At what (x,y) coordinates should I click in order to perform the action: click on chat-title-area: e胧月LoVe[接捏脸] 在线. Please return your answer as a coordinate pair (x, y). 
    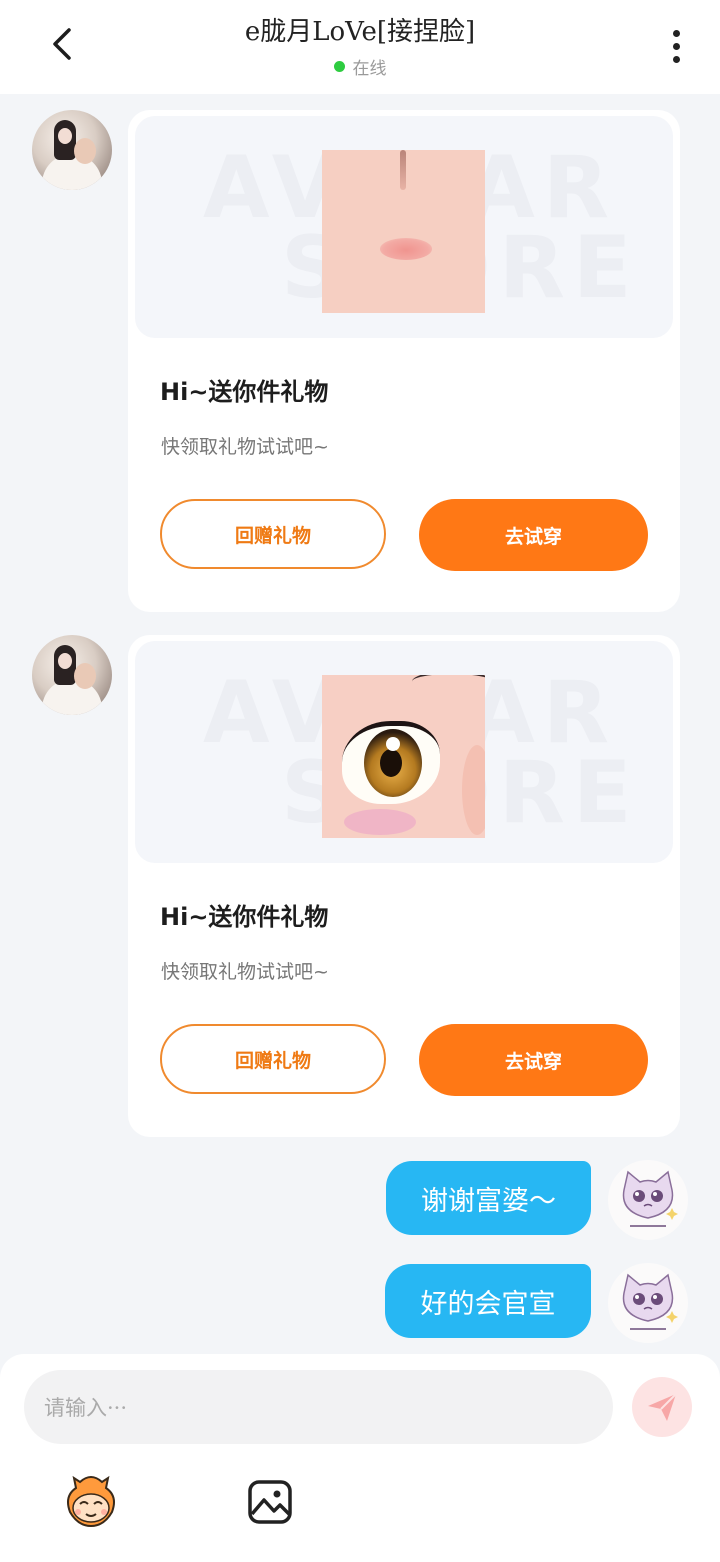
    Looking at the image, I should click on (360, 46).